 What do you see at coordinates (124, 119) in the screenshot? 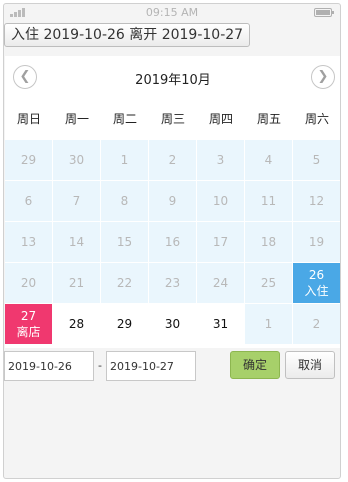
I see `weekday-label: 周二` at bounding box center [124, 119].